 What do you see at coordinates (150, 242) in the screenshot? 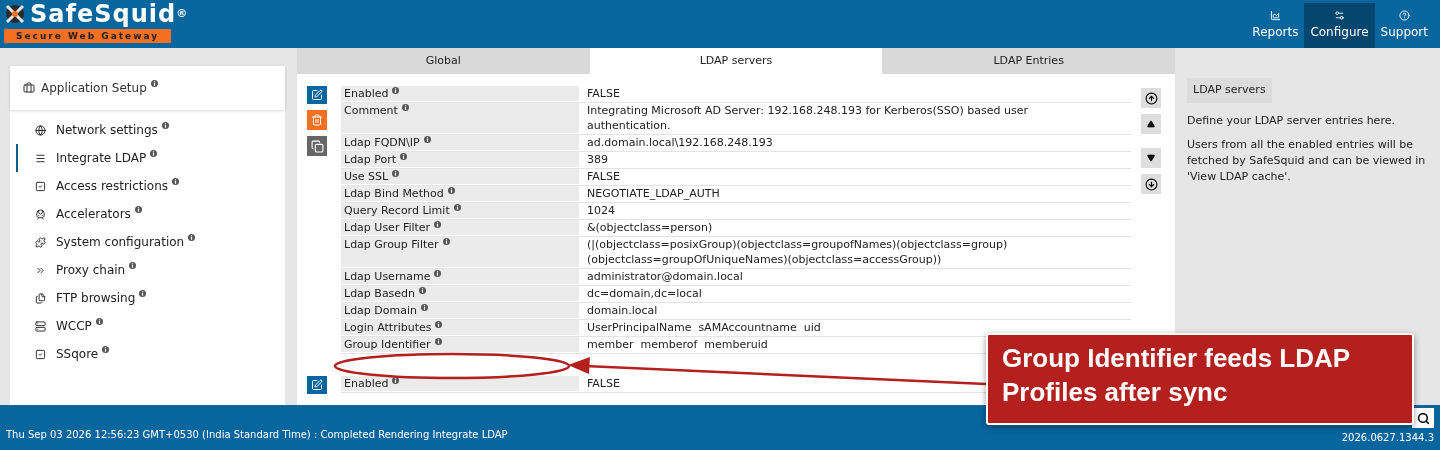
I see `sidebar-item: System configuration` at bounding box center [150, 242].